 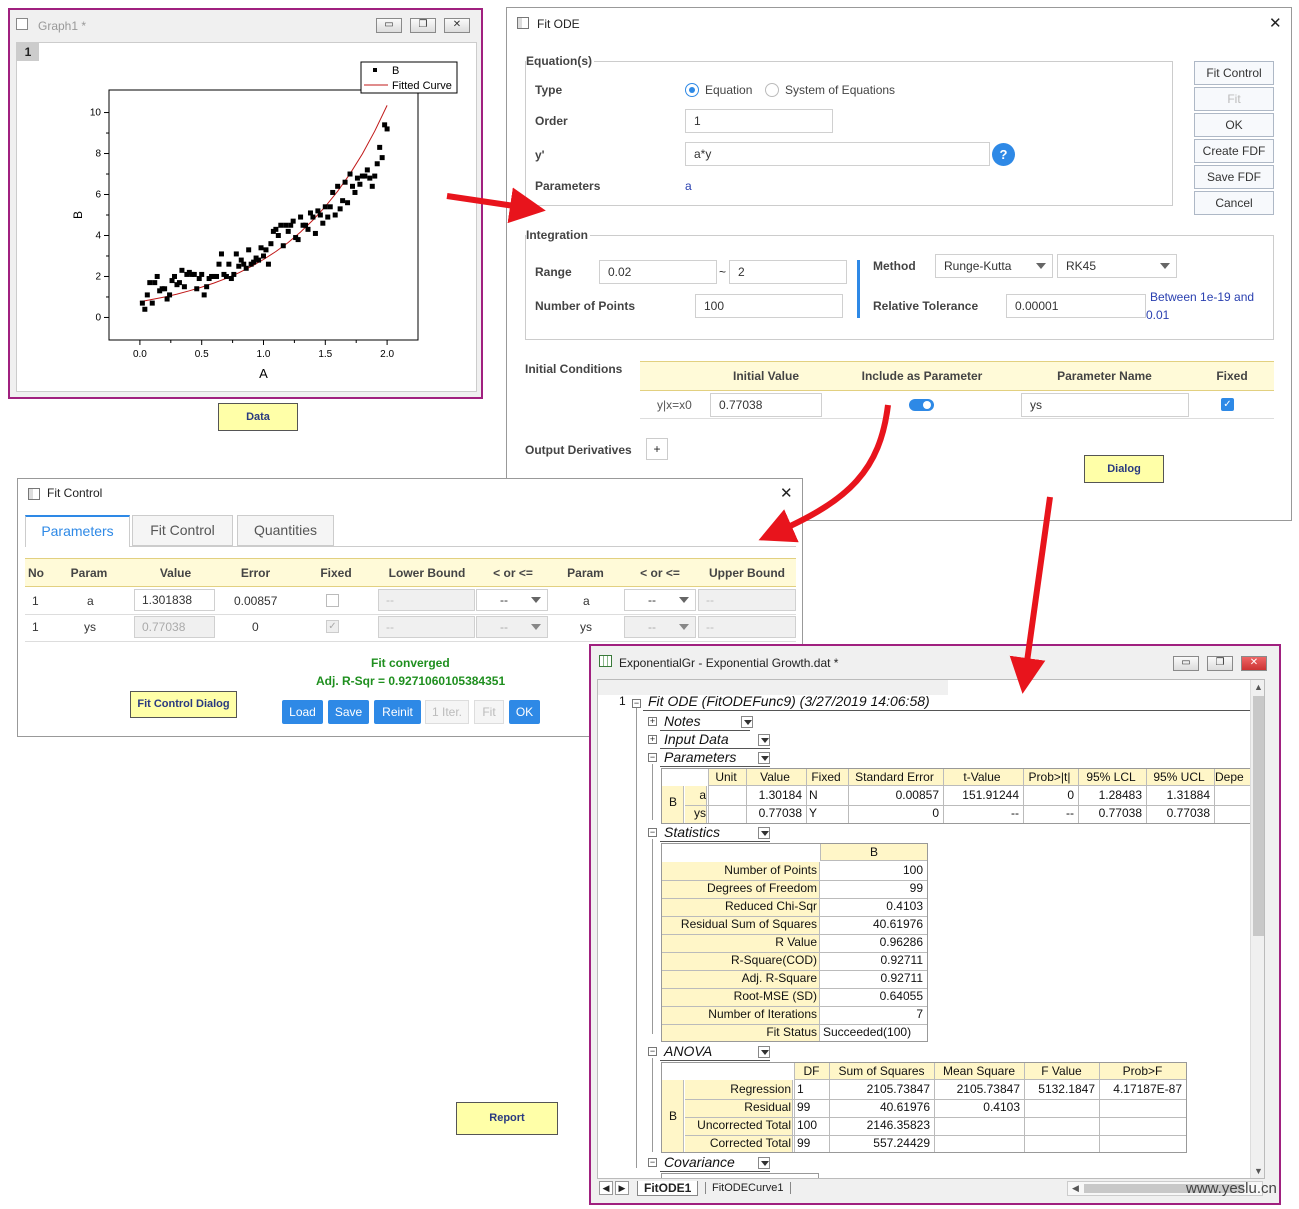 I want to click on tab-parameters: Parameters, so click(x=77, y=531).